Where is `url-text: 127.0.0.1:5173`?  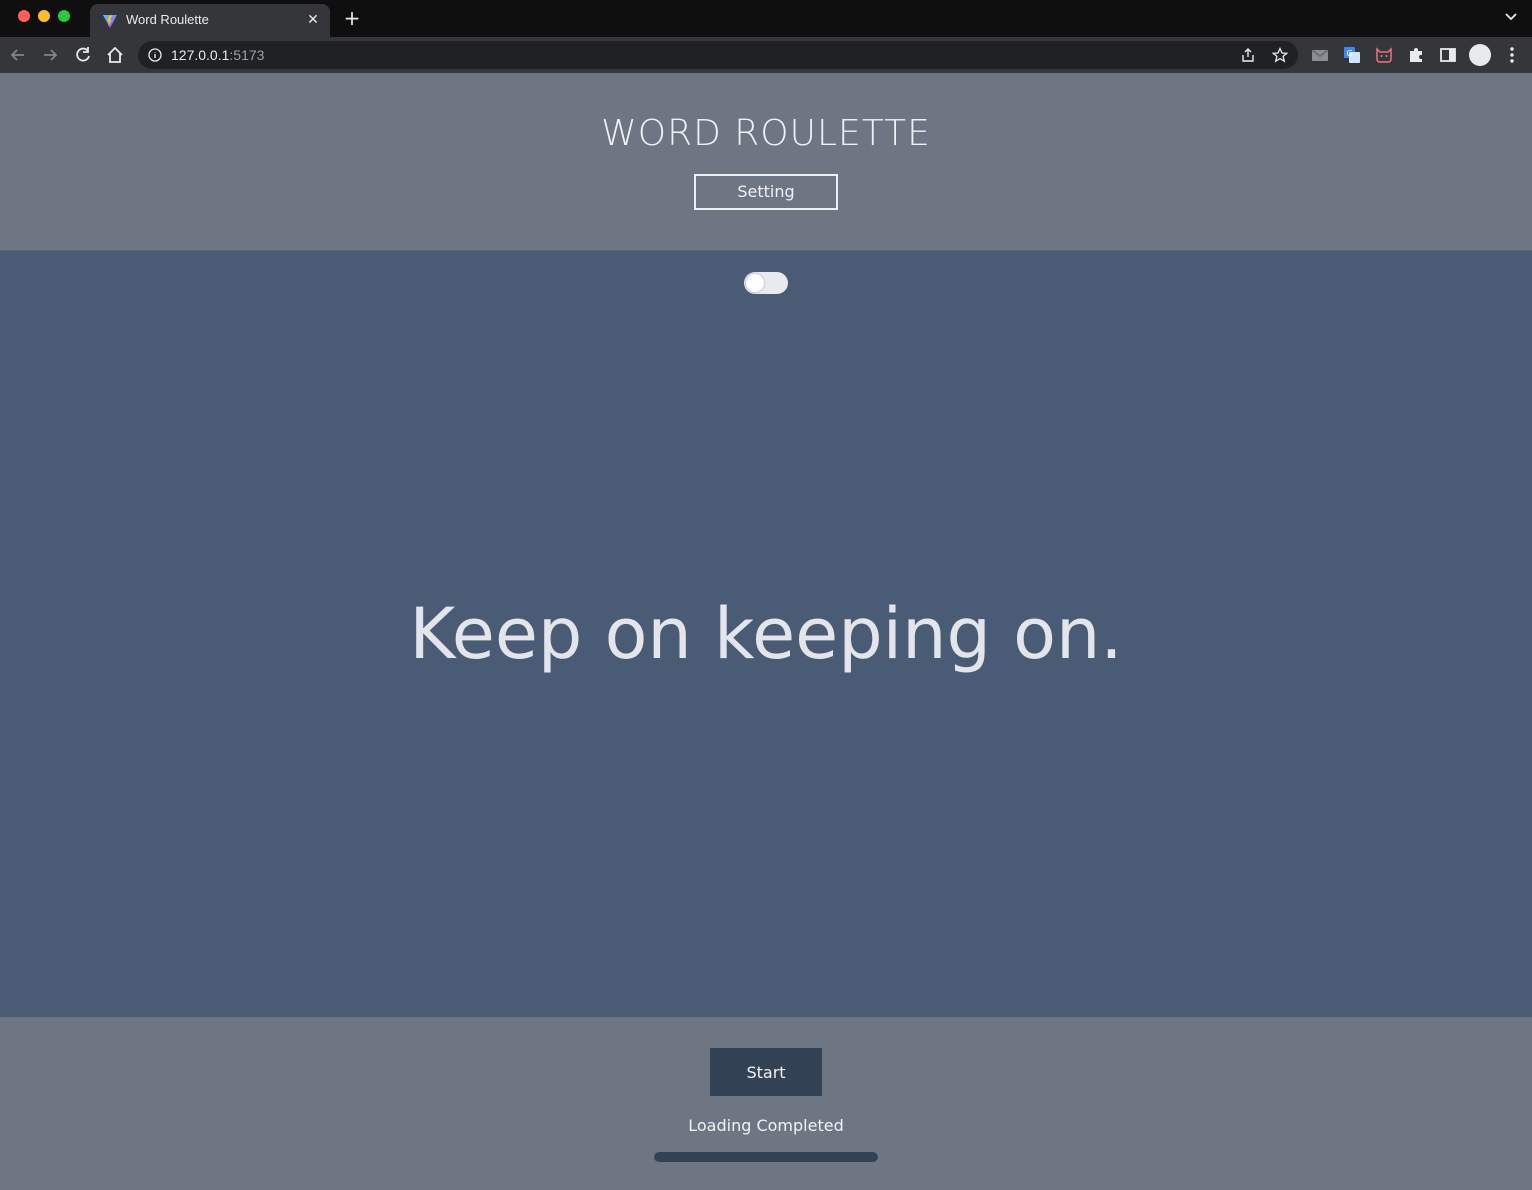
url-text: 127.0.0.1:5173 is located at coordinates (217, 55).